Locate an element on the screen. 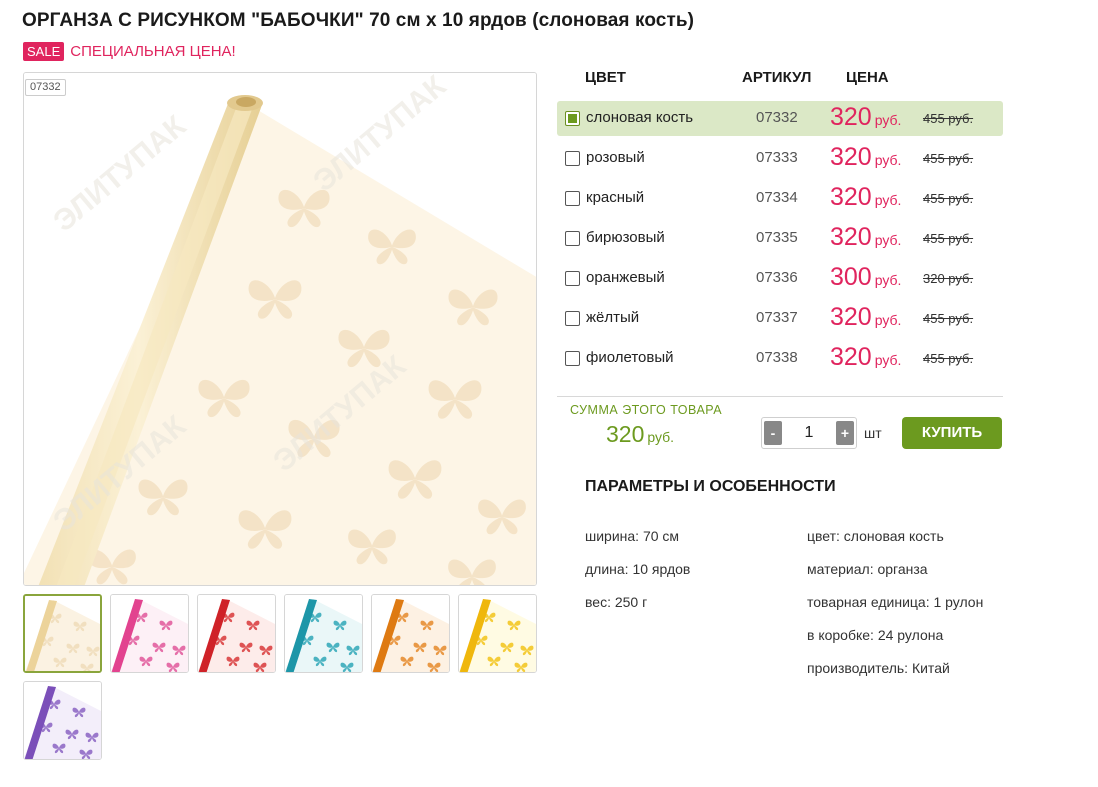  special-price-text: СПЕЦИАЛЬНАЯ ЦЕНА! is located at coordinates (153, 51).